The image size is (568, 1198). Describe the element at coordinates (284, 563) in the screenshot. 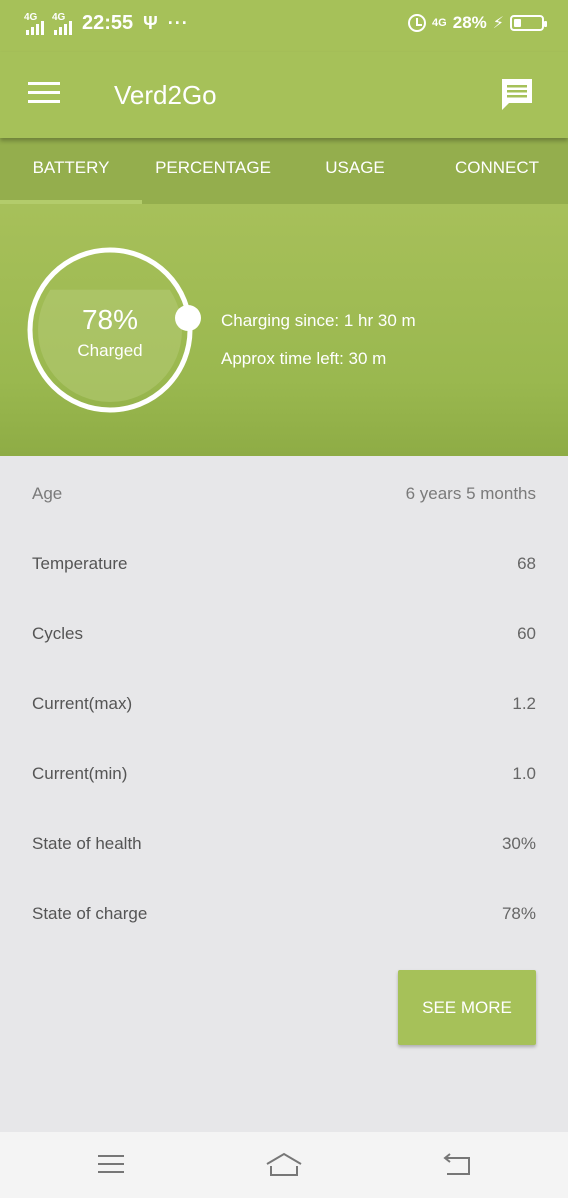

I see `detail-row-temperature: Temperature 68` at that location.